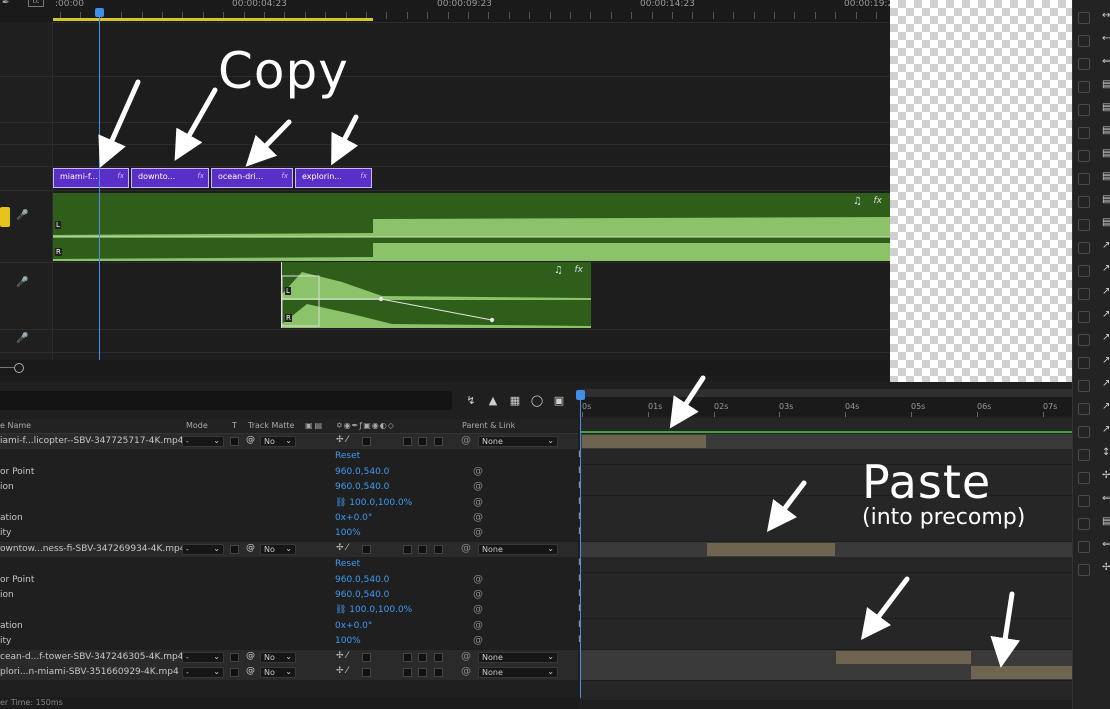 Image resolution: width=1110 pixels, height=709 pixels. Describe the element at coordinates (944, 517) in the screenshot. I see `paste-subtitle-annotation: (into precomp)` at that location.